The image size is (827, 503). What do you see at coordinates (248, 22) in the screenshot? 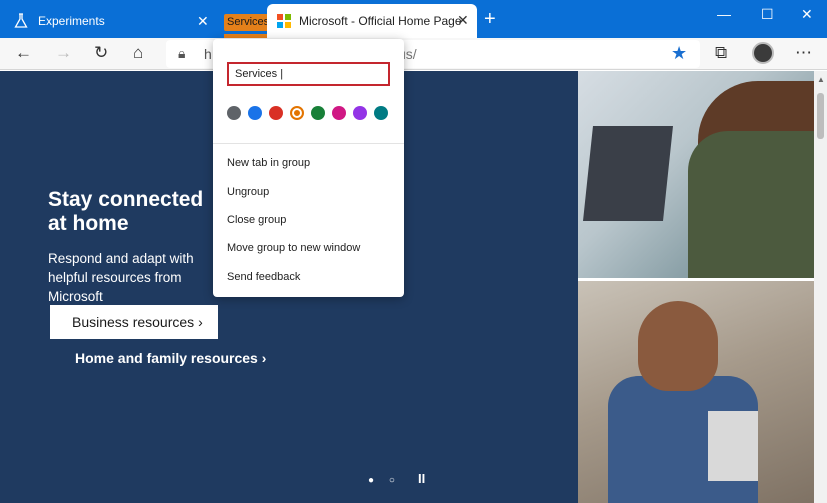
I see `tab-group-label: Services` at bounding box center [248, 22].